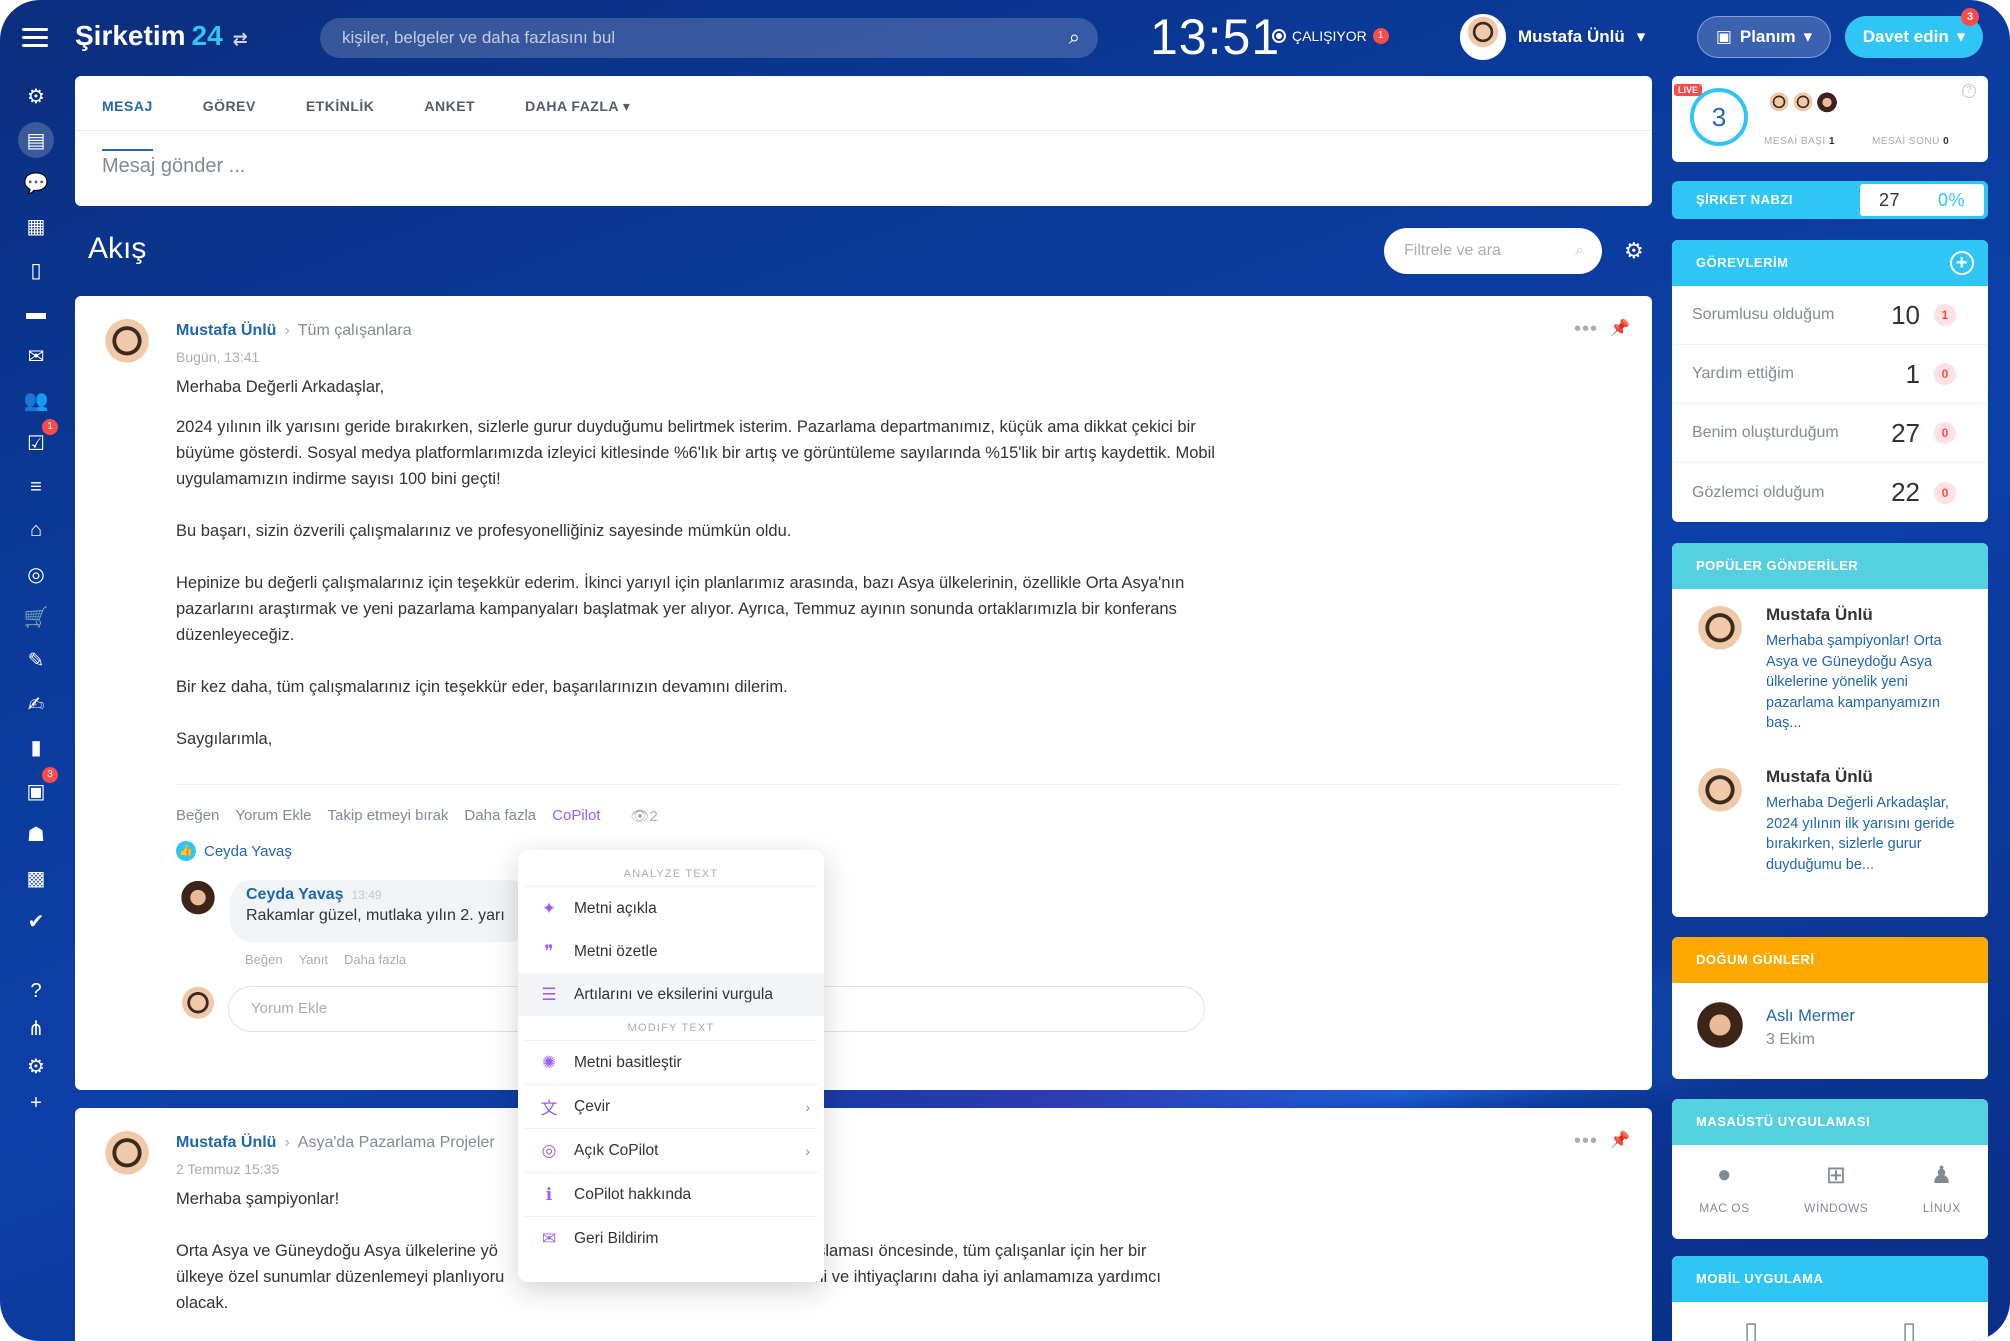 The height and width of the screenshot is (1341, 2010). What do you see at coordinates (576, 816) in the screenshot?
I see `copilot-button: CoPilot` at bounding box center [576, 816].